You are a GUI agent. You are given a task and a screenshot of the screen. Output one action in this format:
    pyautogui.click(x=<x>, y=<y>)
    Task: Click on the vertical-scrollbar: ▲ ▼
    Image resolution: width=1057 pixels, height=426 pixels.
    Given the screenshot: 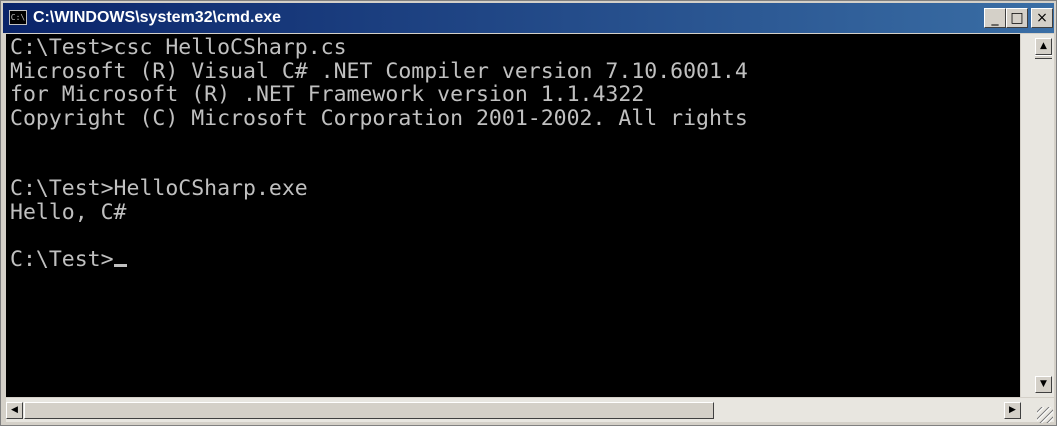 What is the action you would take?
    pyautogui.click(x=1037, y=215)
    